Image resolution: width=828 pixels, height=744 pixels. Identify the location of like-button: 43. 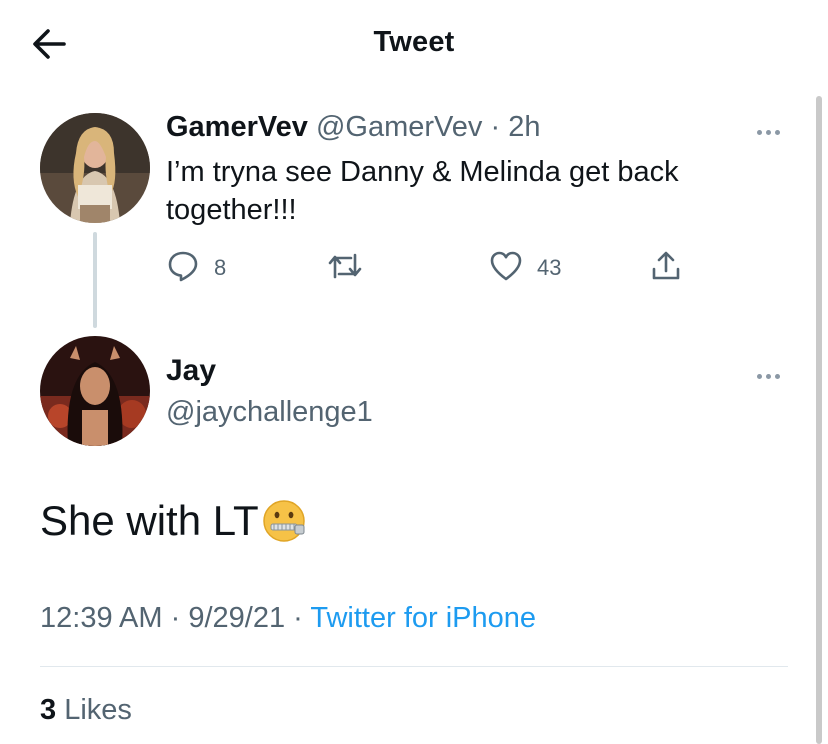
(525, 268).